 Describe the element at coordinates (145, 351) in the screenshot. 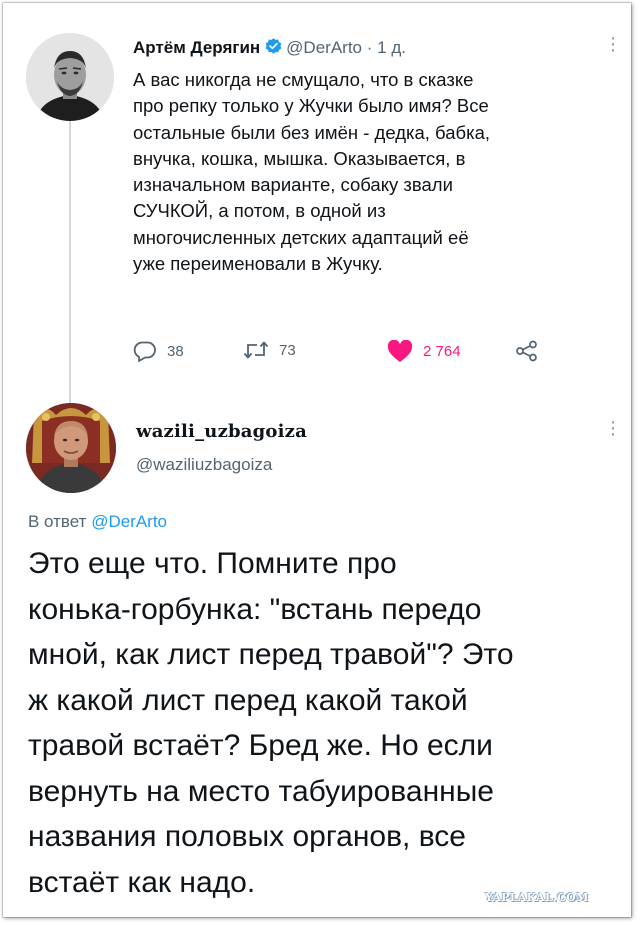

I see `reply-icon` at that location.